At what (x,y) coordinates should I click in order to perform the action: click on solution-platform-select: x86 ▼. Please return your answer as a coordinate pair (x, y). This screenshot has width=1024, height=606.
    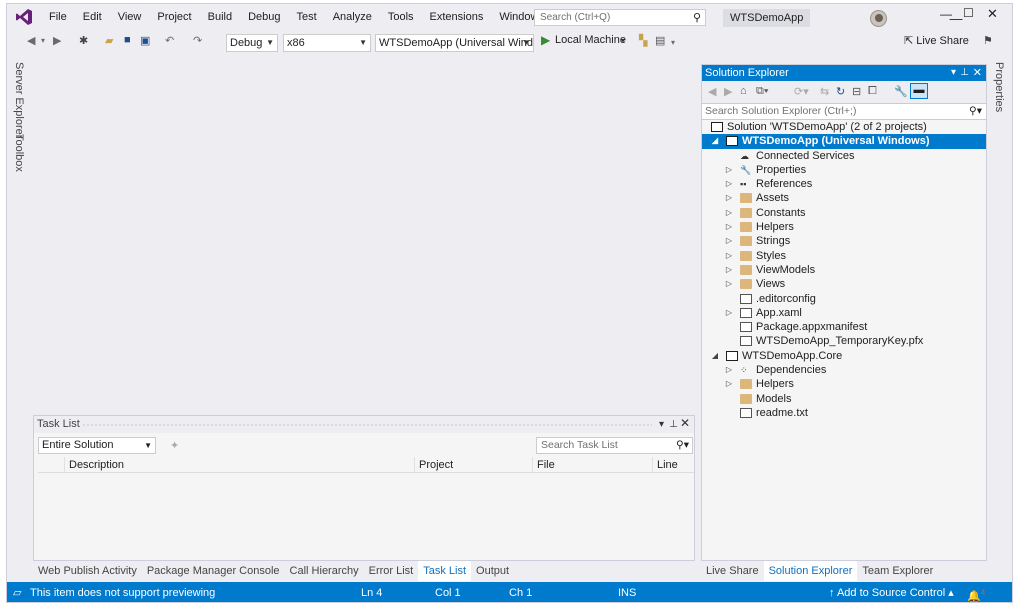
    Looking at the image, I should click on (327, 43).